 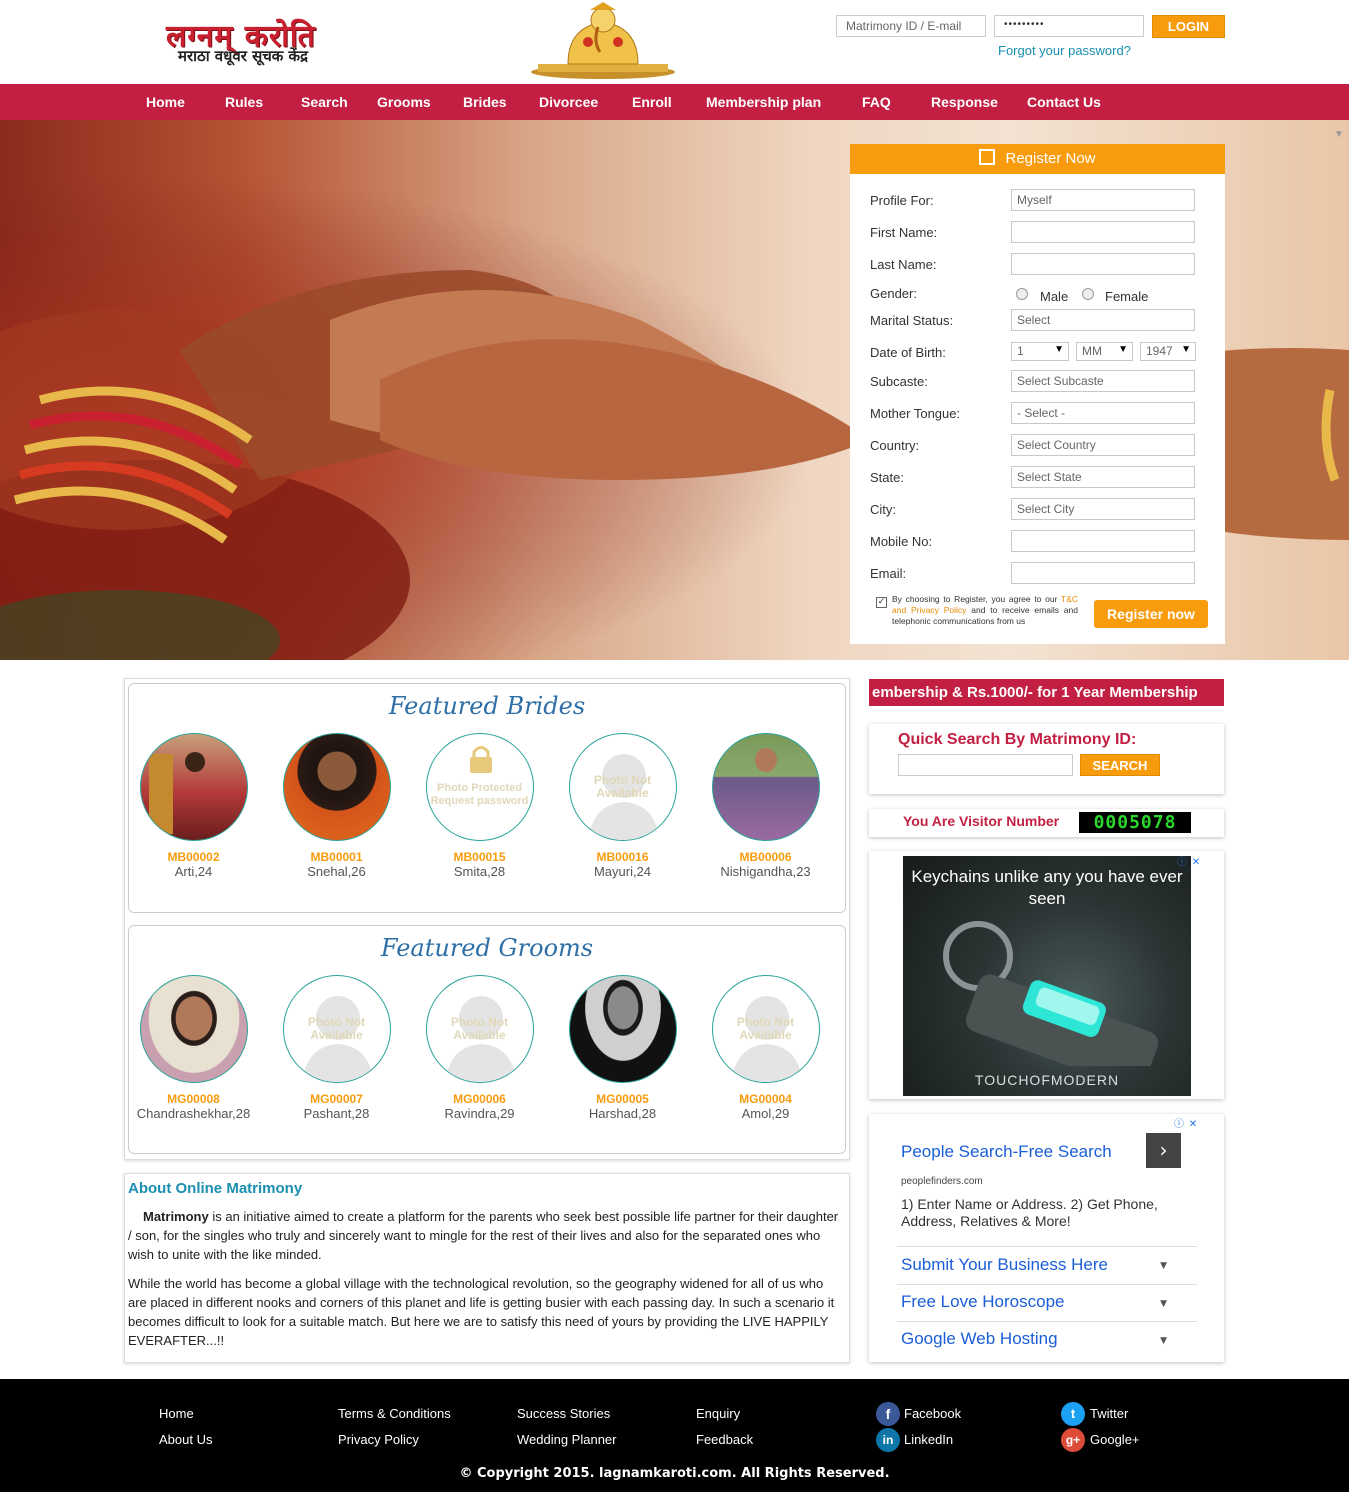 I want to click on bride-card: Photo Not Available MB00016 Mayuri,24, so click(x=622, y=806).